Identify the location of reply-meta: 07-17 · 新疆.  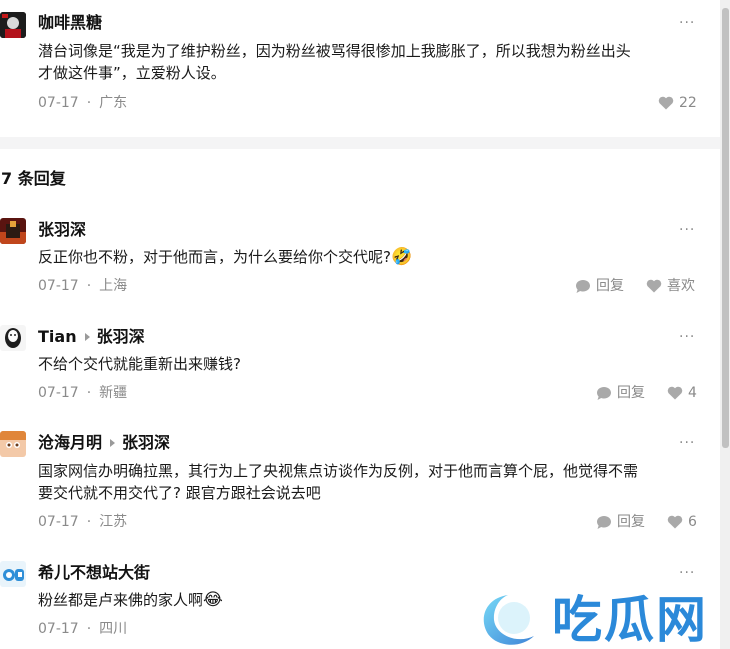
(83, 393).